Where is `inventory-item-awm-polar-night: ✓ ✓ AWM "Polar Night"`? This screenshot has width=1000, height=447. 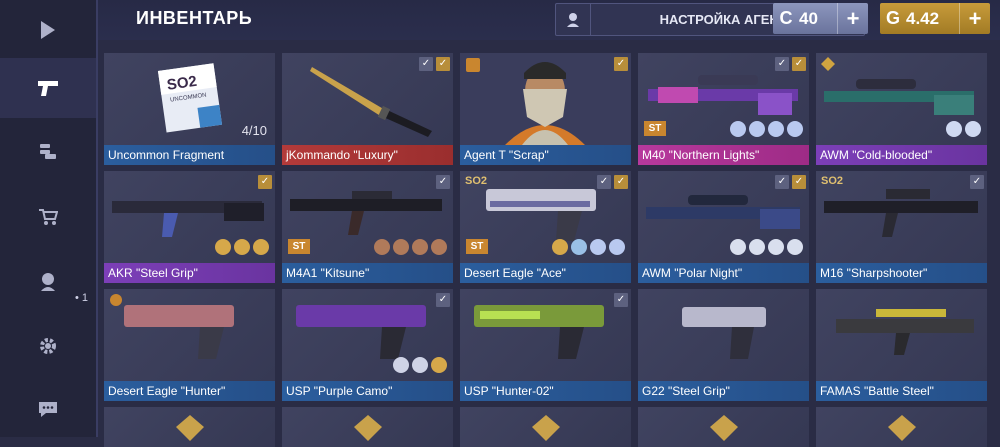
inventory-item-awm-polar-night: ✓ ✓ AWM "Polar Night" is located at coordinates (723, 227).